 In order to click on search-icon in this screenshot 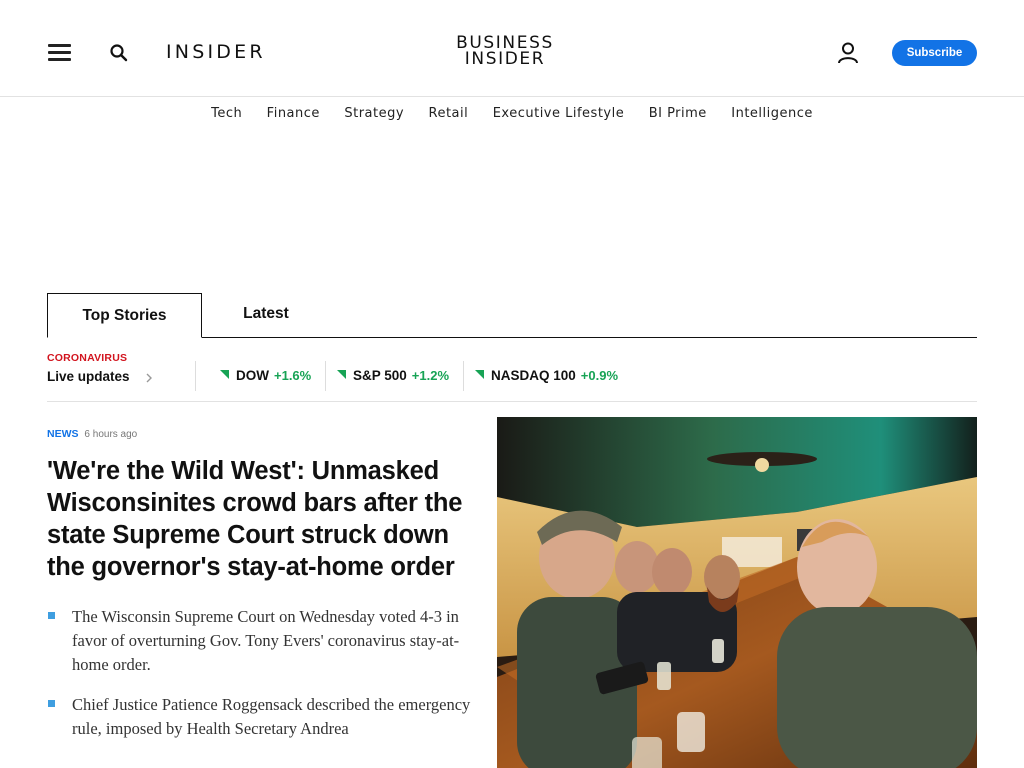, I will do `click(119, 53)`.